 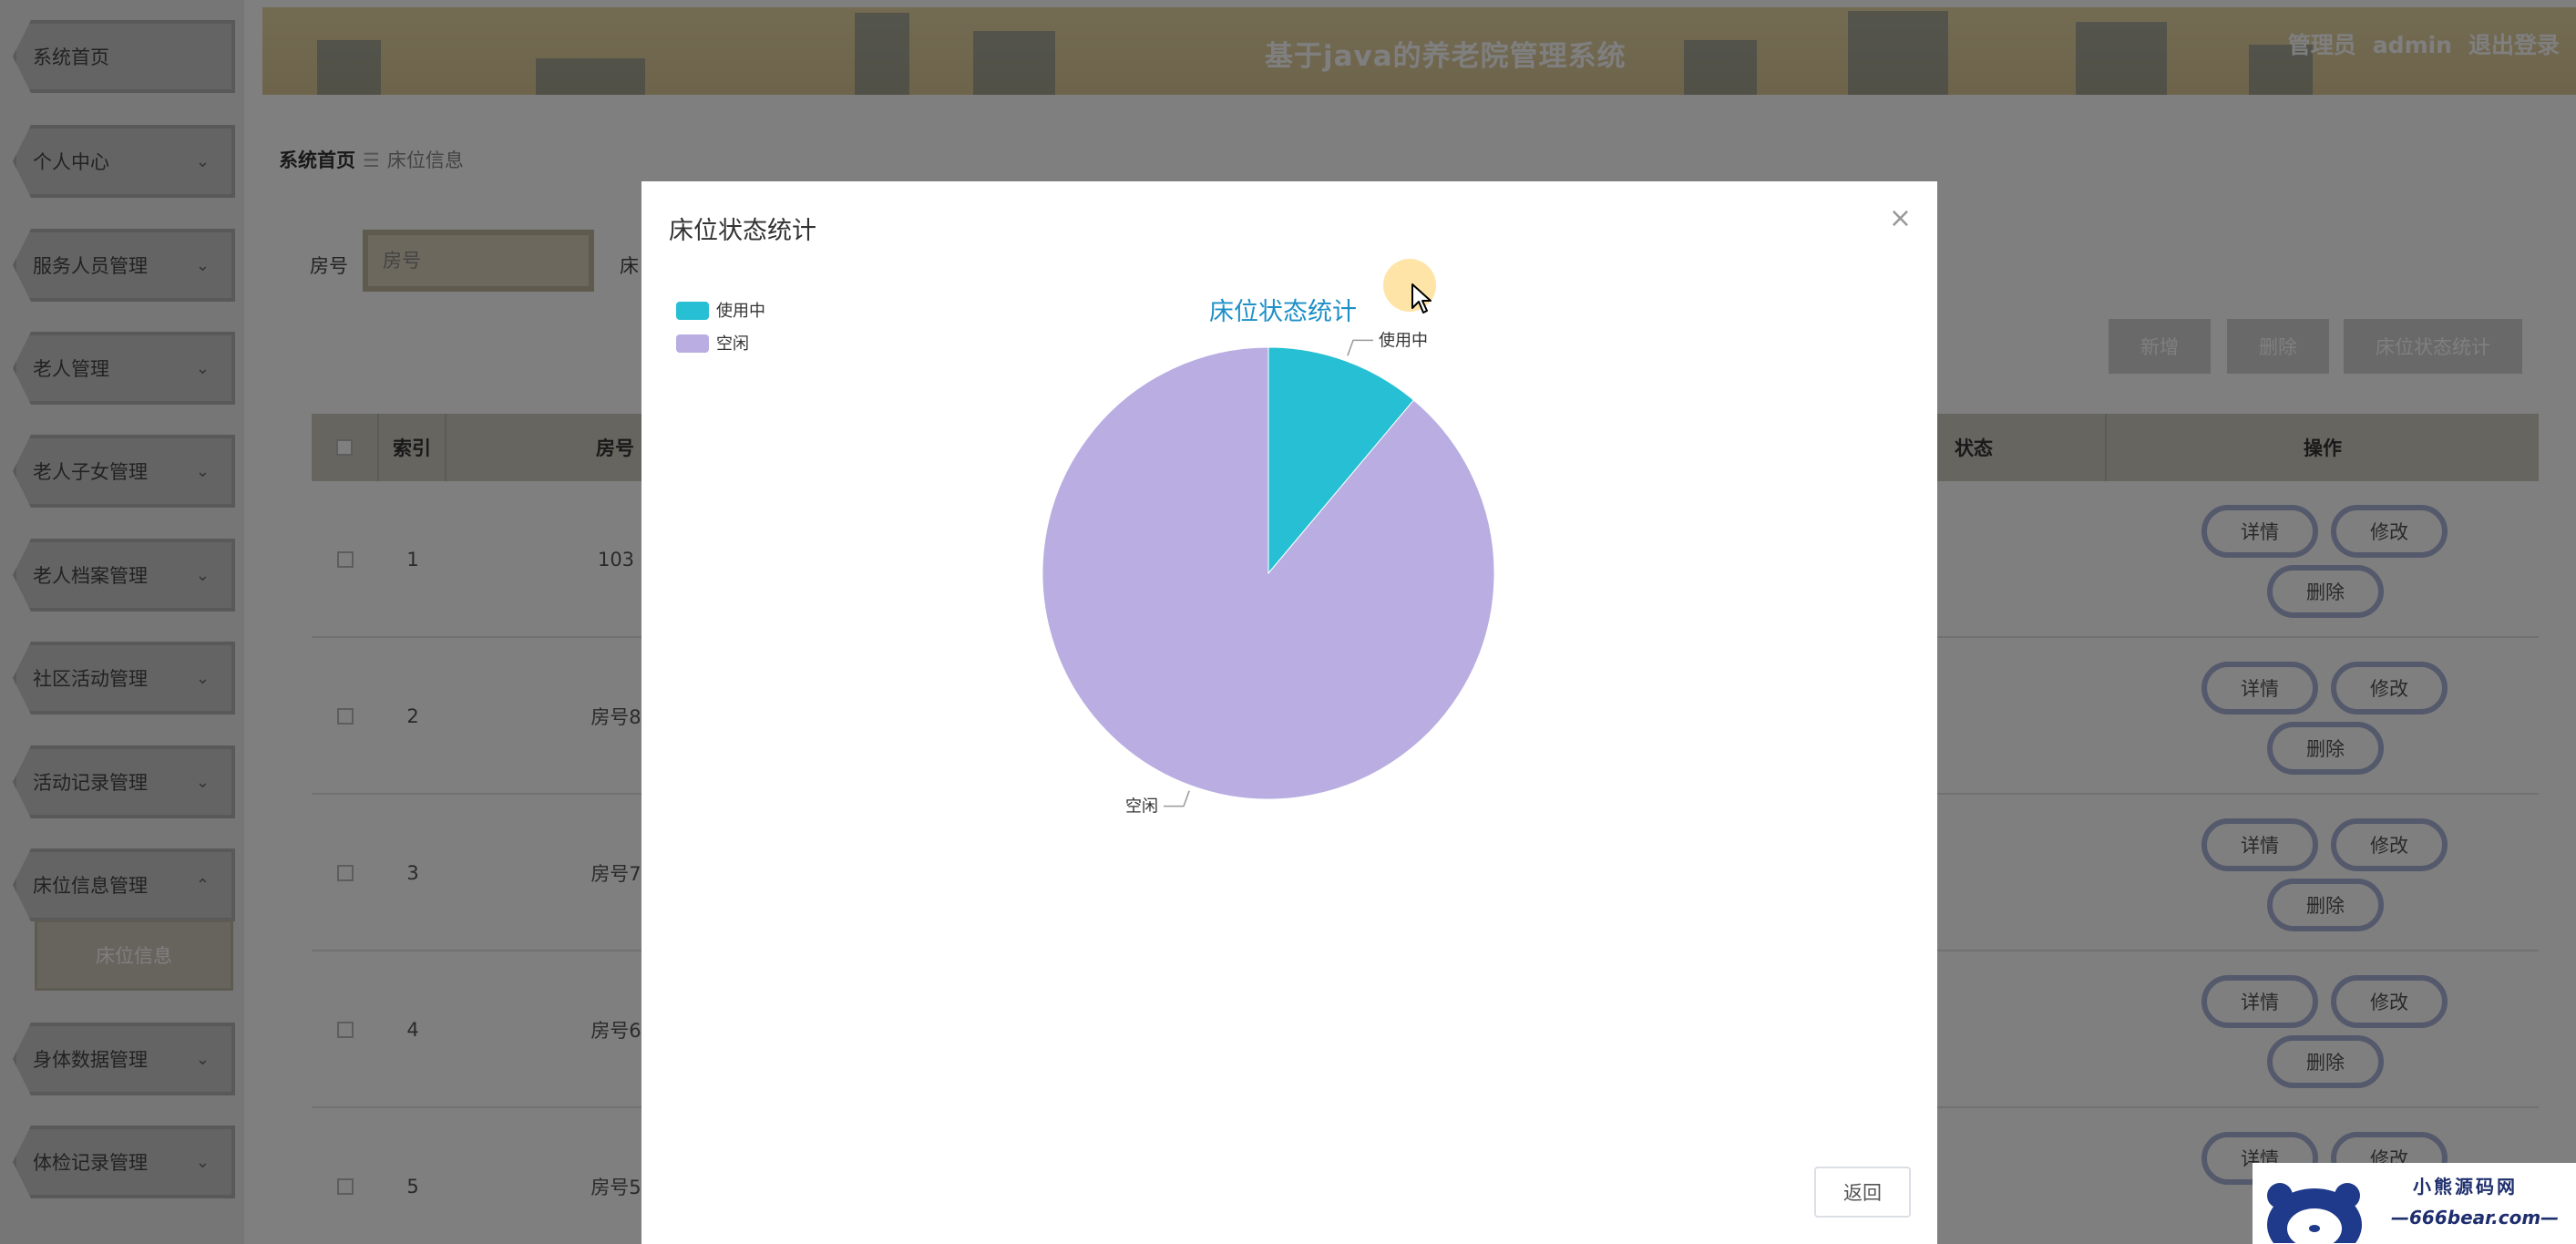 What do you see at coordinates (1422, 298) in the screenshot?
I see `cursor-arrow-icon` at bounding box center [1422, 298].